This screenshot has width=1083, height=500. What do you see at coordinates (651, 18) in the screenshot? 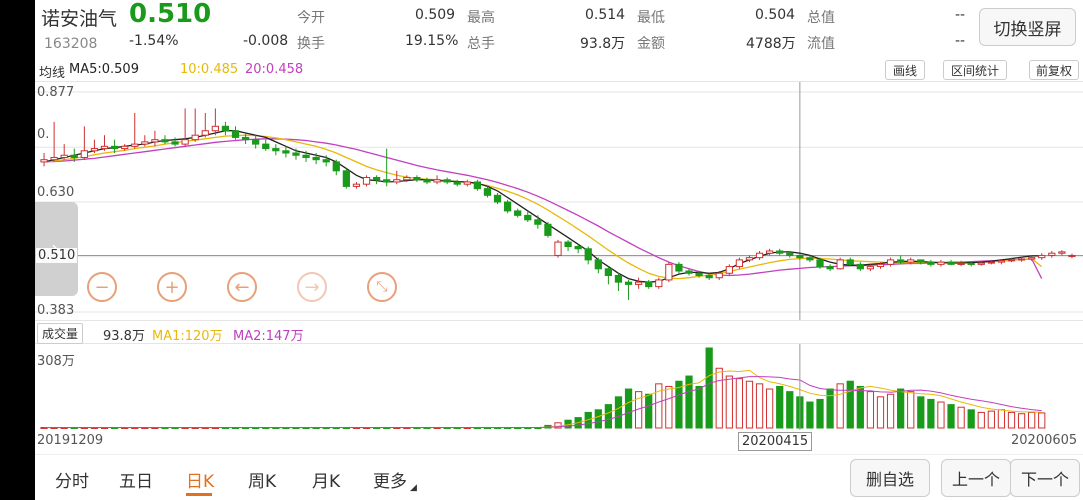
I see `stat-label: 最低` at bounding box center [651, 18].